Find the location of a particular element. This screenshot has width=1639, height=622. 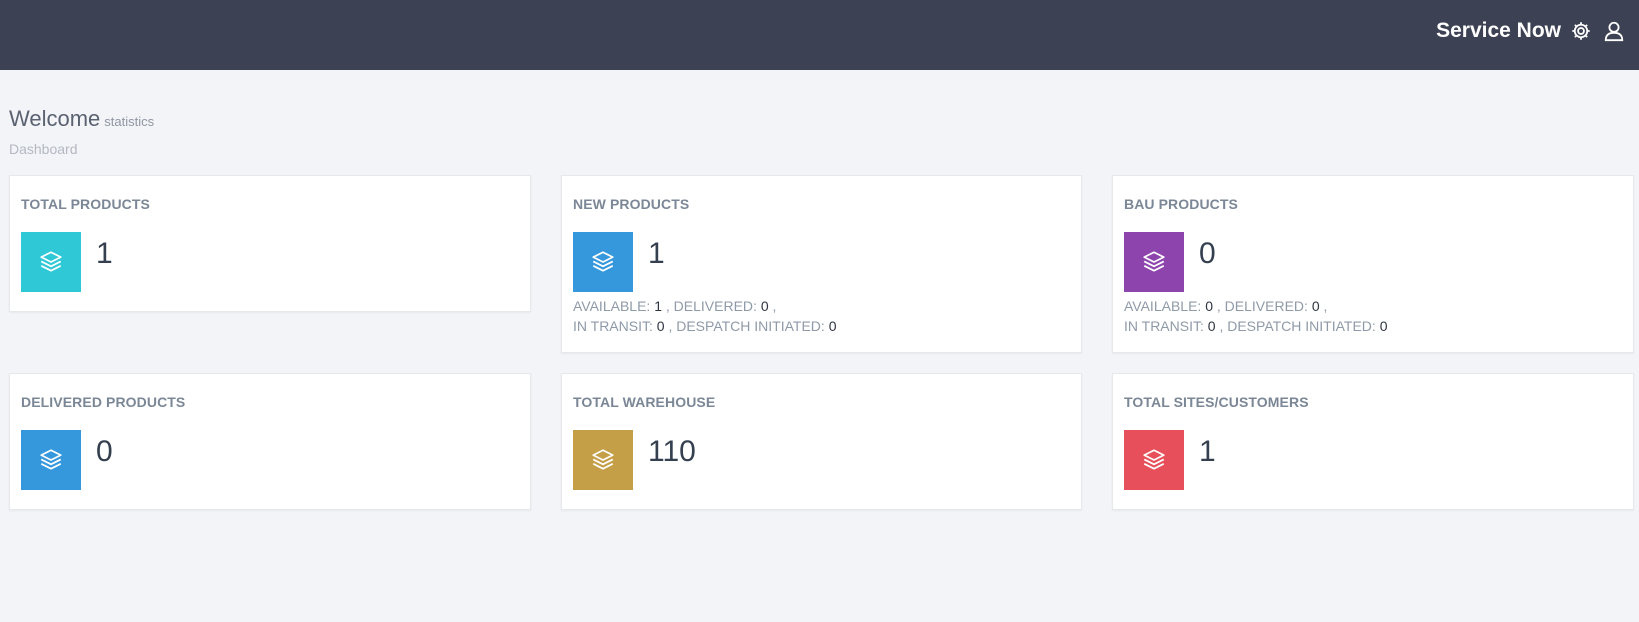

top-navbar: Service Now is located at coordinates (819, 35).